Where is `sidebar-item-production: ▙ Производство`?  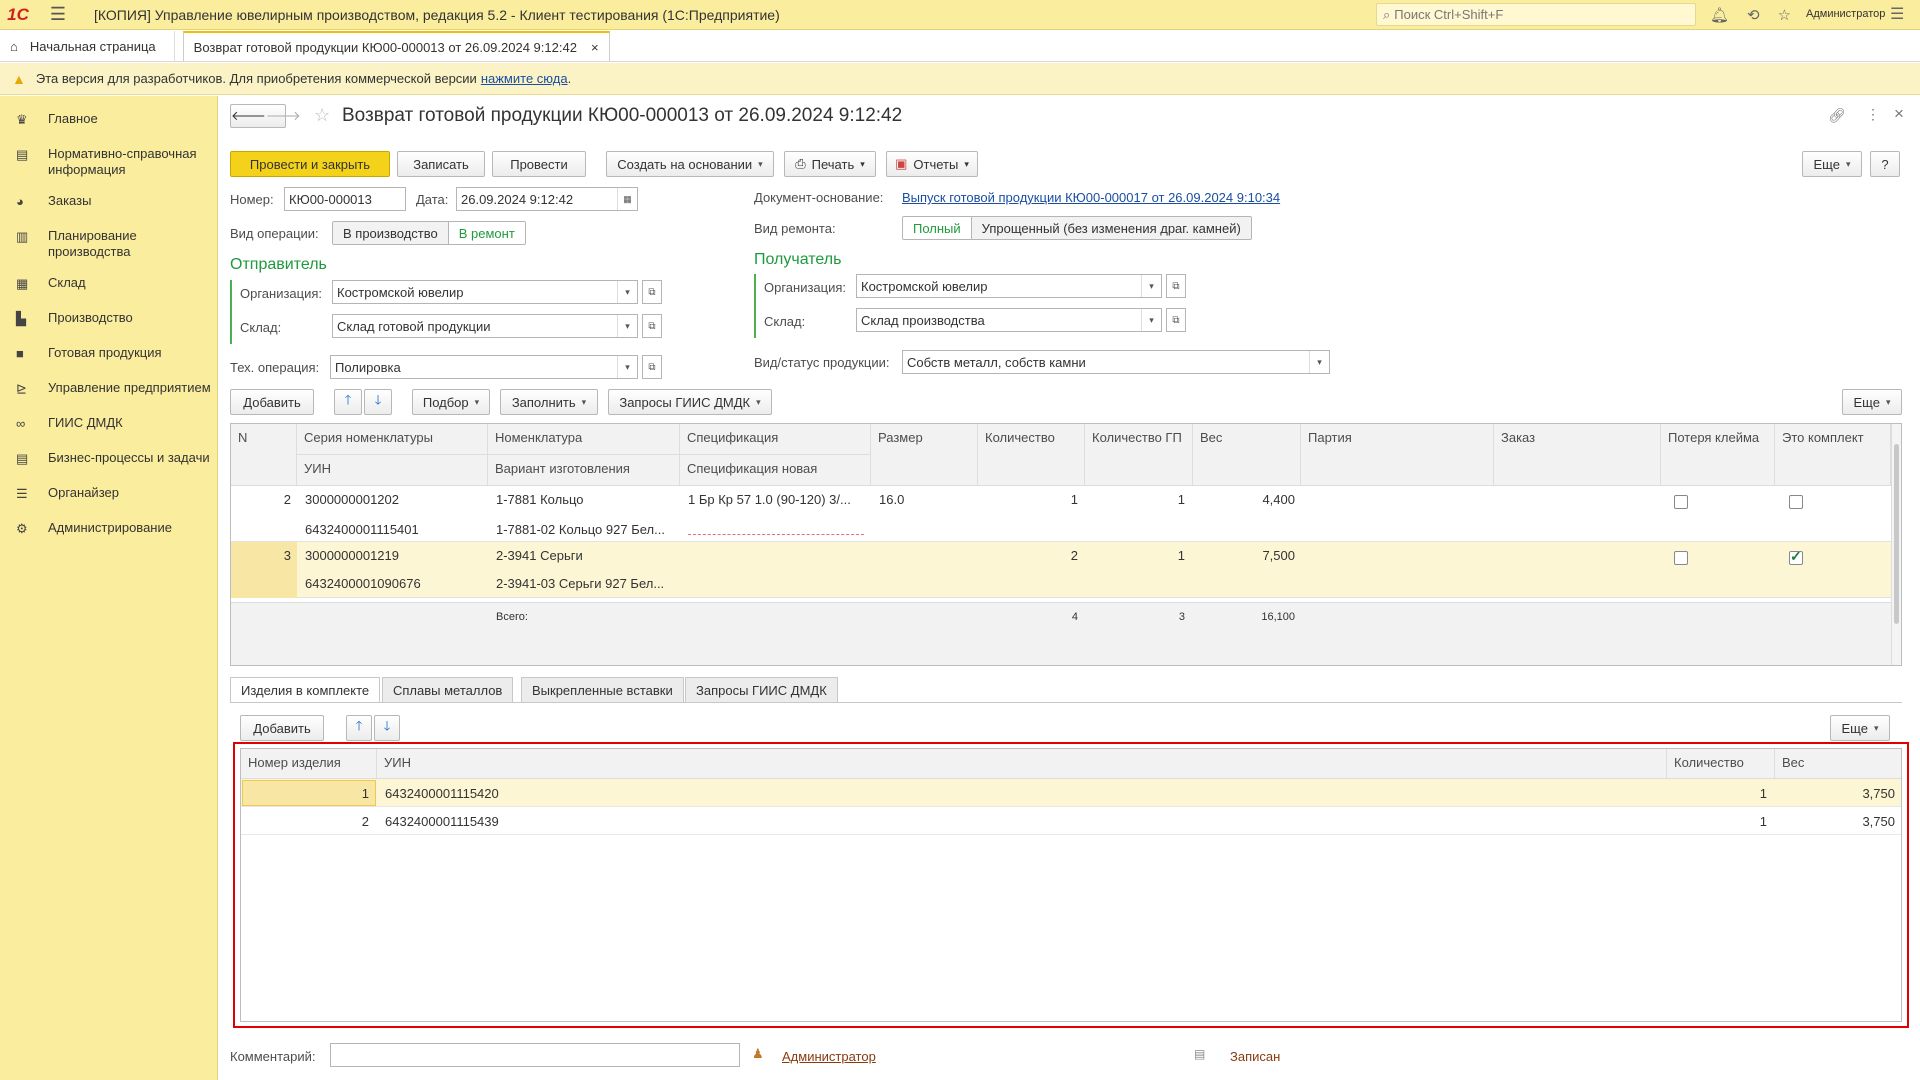 sidebar-item-production: ▙ Производство is located at coordinates (108, 320).